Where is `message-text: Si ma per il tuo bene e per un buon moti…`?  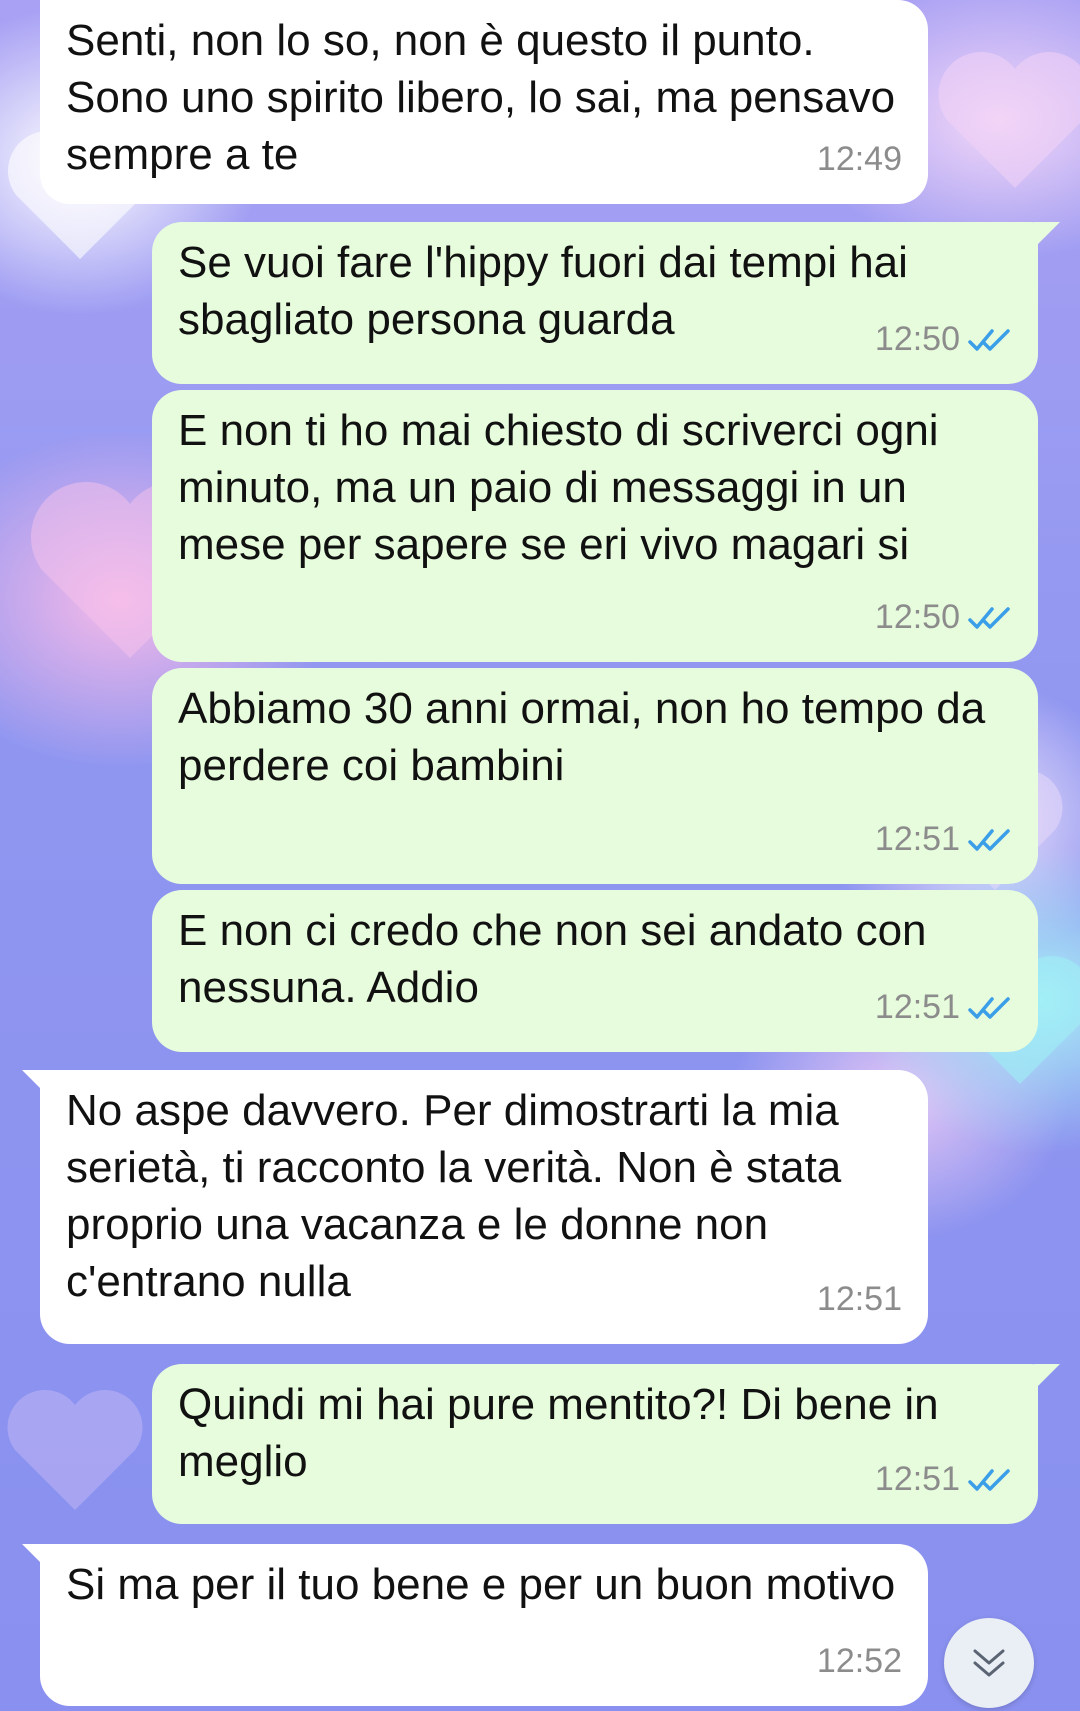 message-text: Si ma per il tuo bene e per un buon moti… is located at coordinates (481, 1584).